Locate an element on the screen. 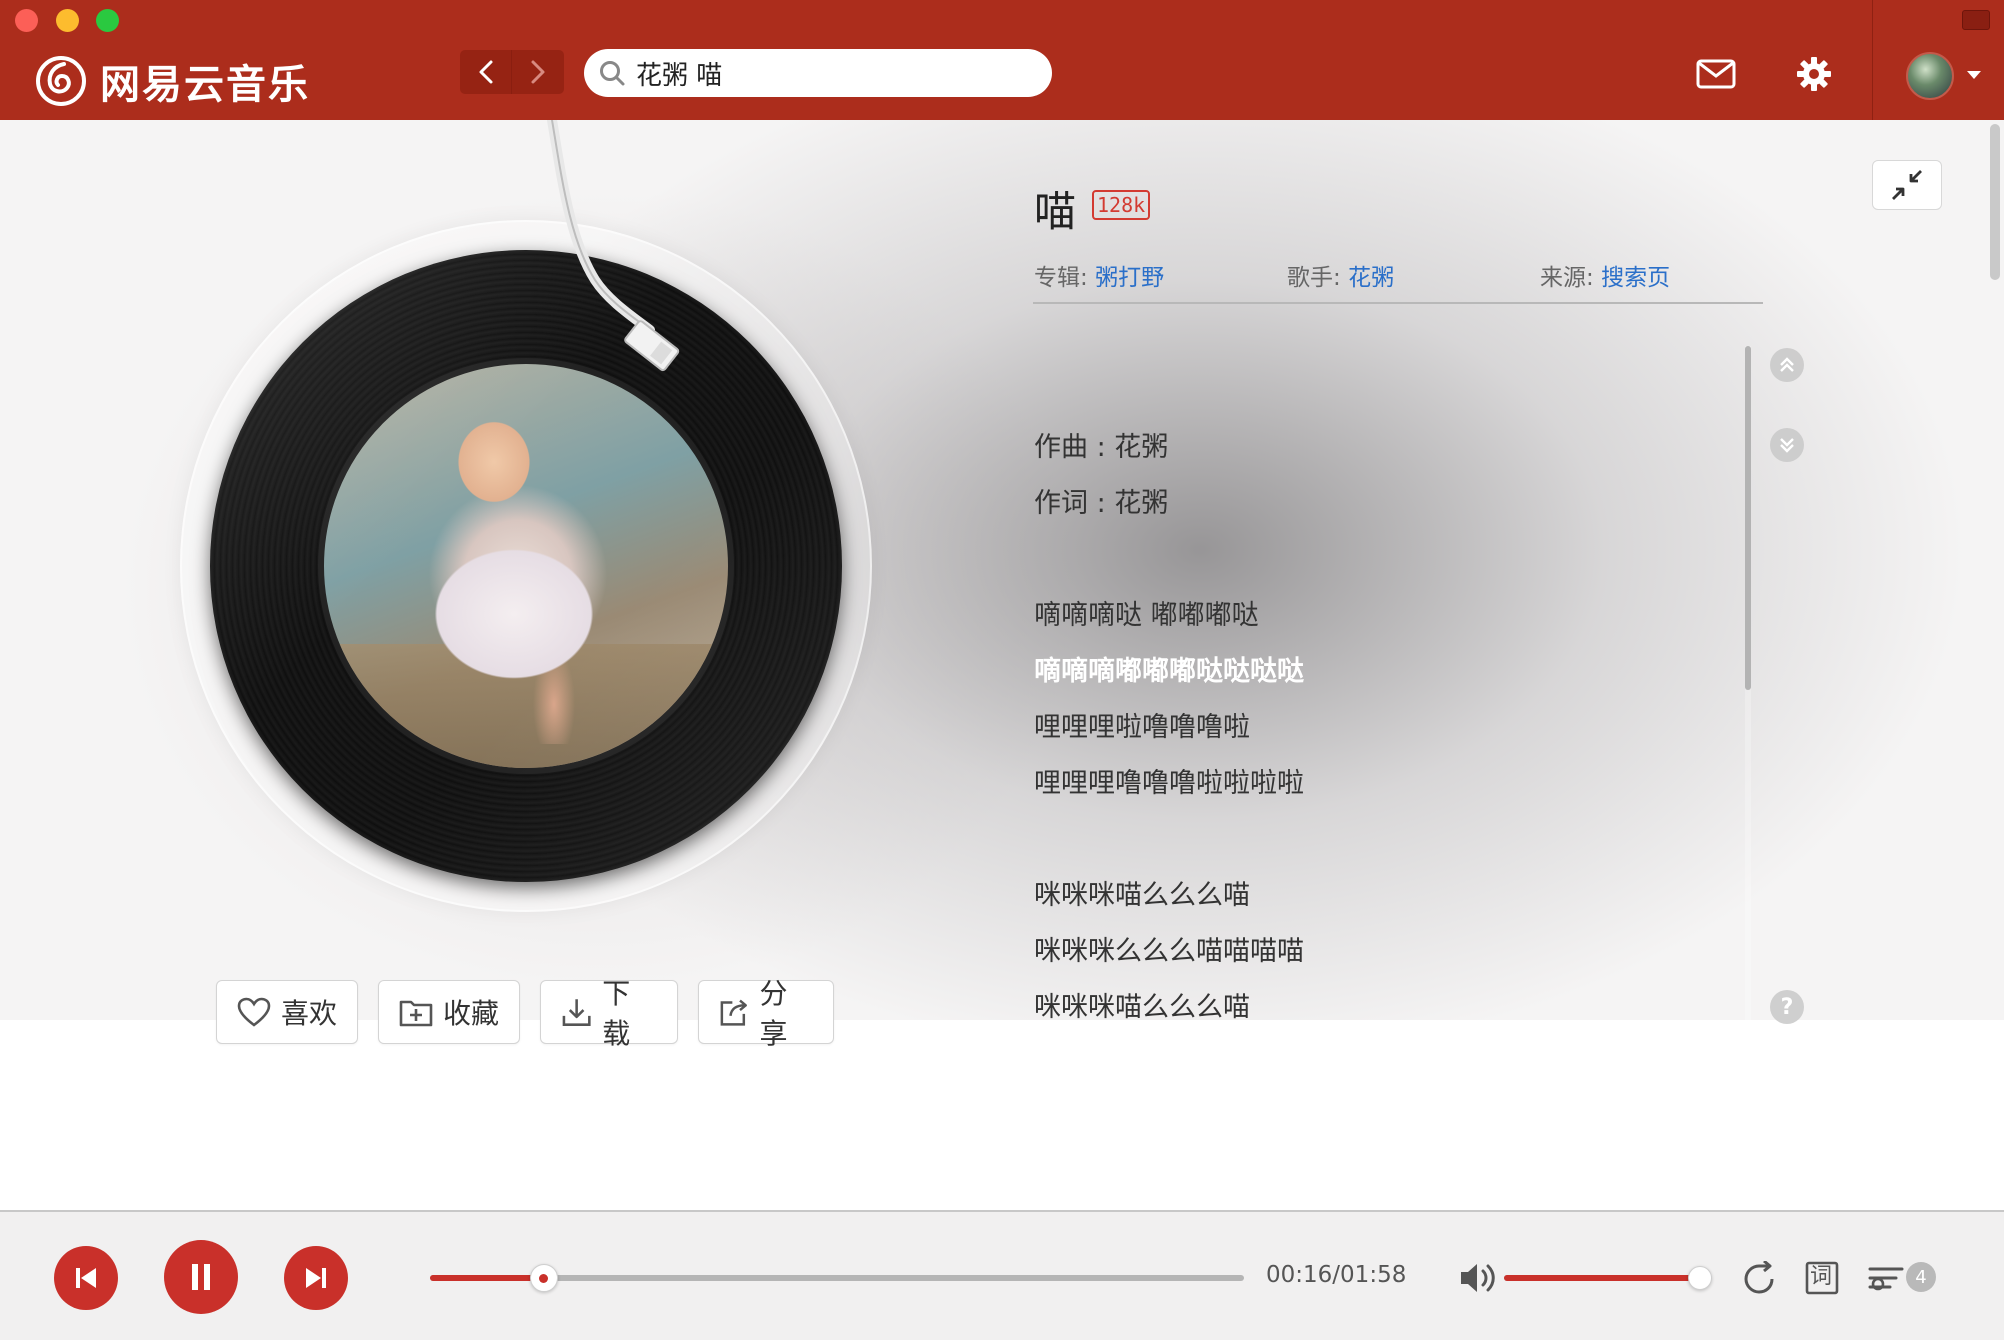  skip-previous-icon is located at coordinates (86, 1278).